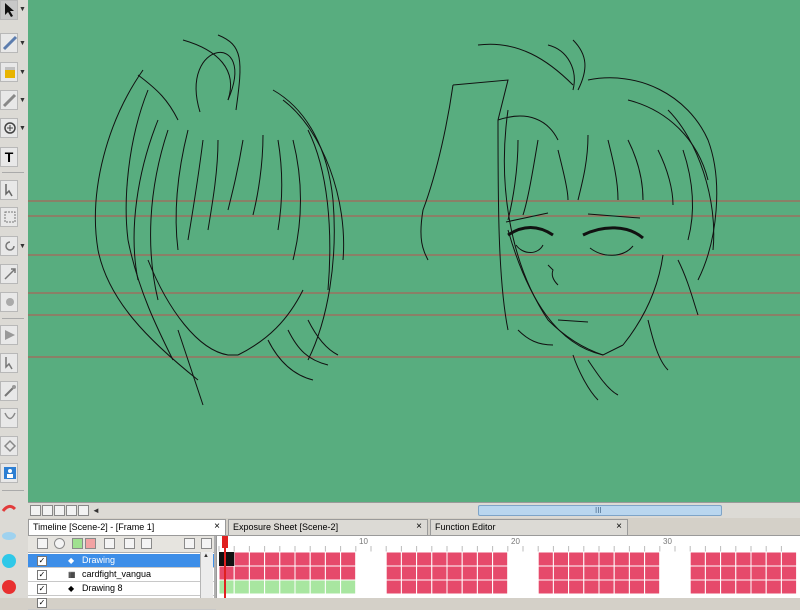 Image resolution: width=800 pixels, height=610 pixels. What do you see at coordinates (9, 363) in the screenshot?
I see `eraser-tool-icon` at bounding box center [9, 363].